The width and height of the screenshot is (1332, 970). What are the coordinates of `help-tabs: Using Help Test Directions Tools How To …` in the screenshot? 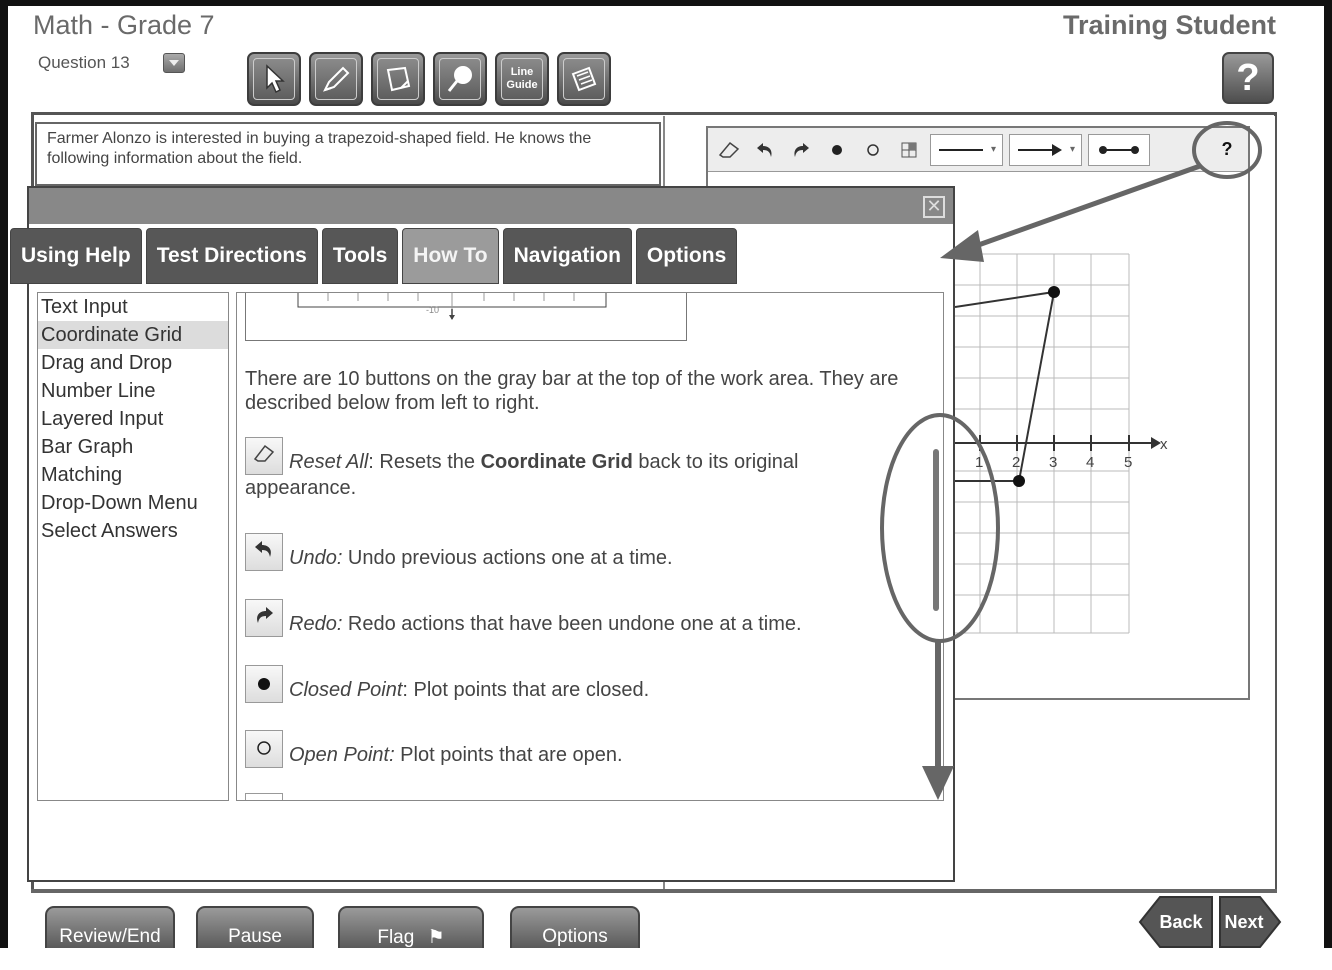 It's located at (374, 256).